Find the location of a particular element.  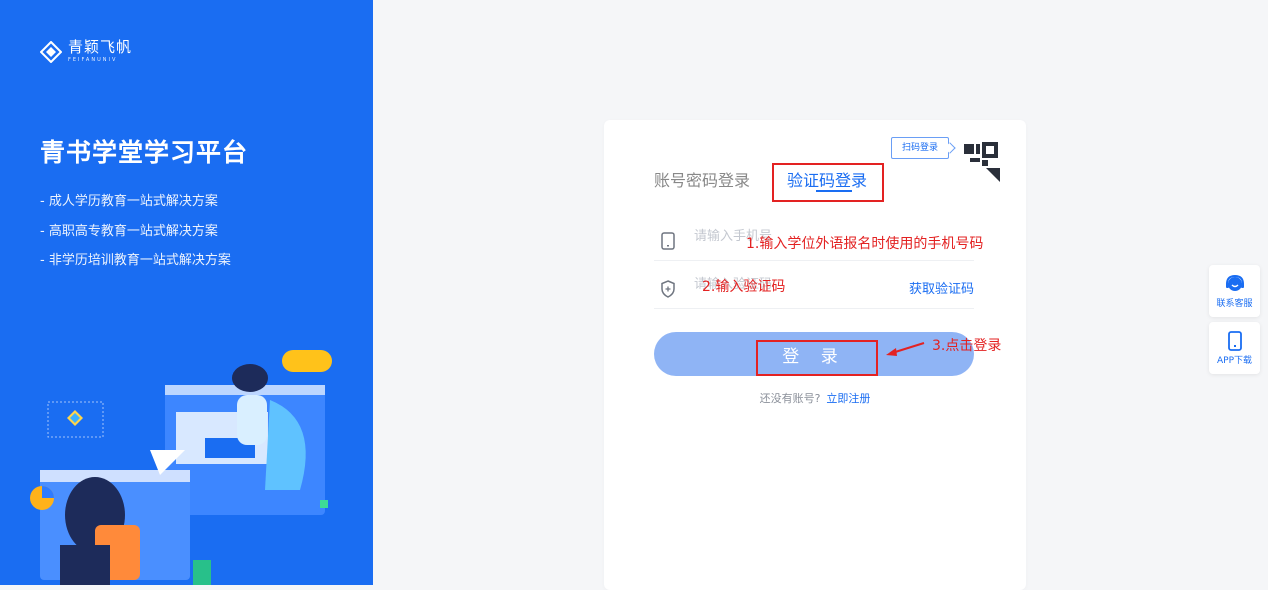

annotation-step2: 2.输入验证码 is located at coordinates (744, 287).